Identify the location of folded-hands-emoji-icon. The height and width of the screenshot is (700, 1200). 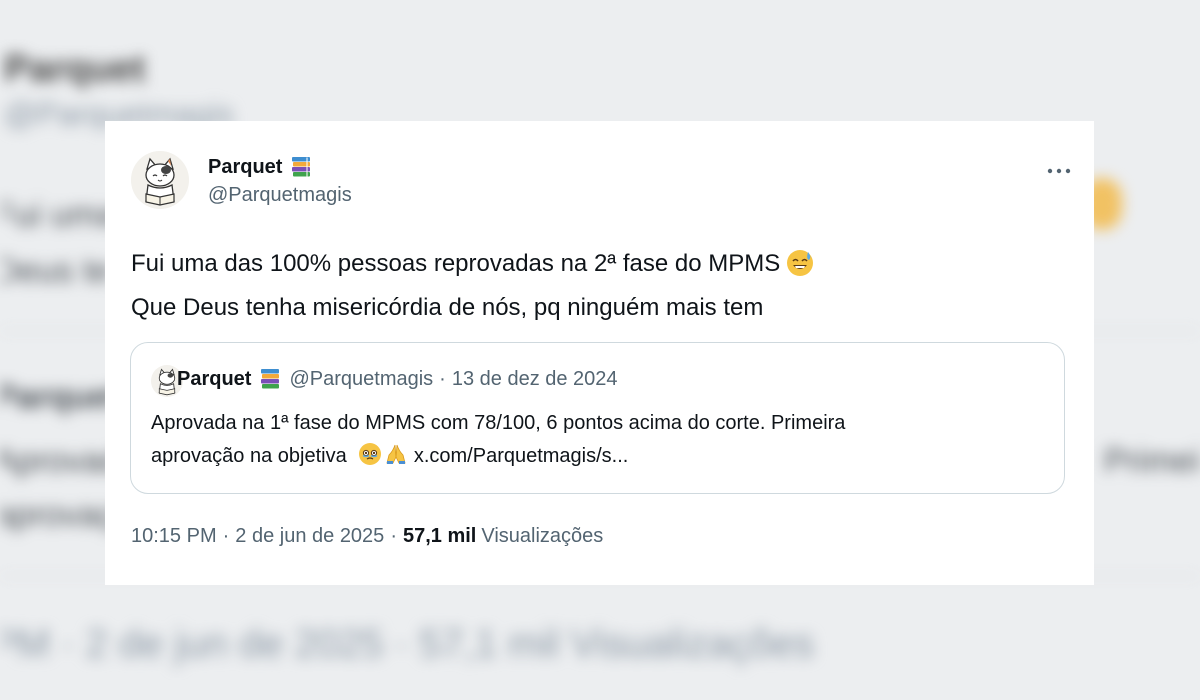
(396, 459).